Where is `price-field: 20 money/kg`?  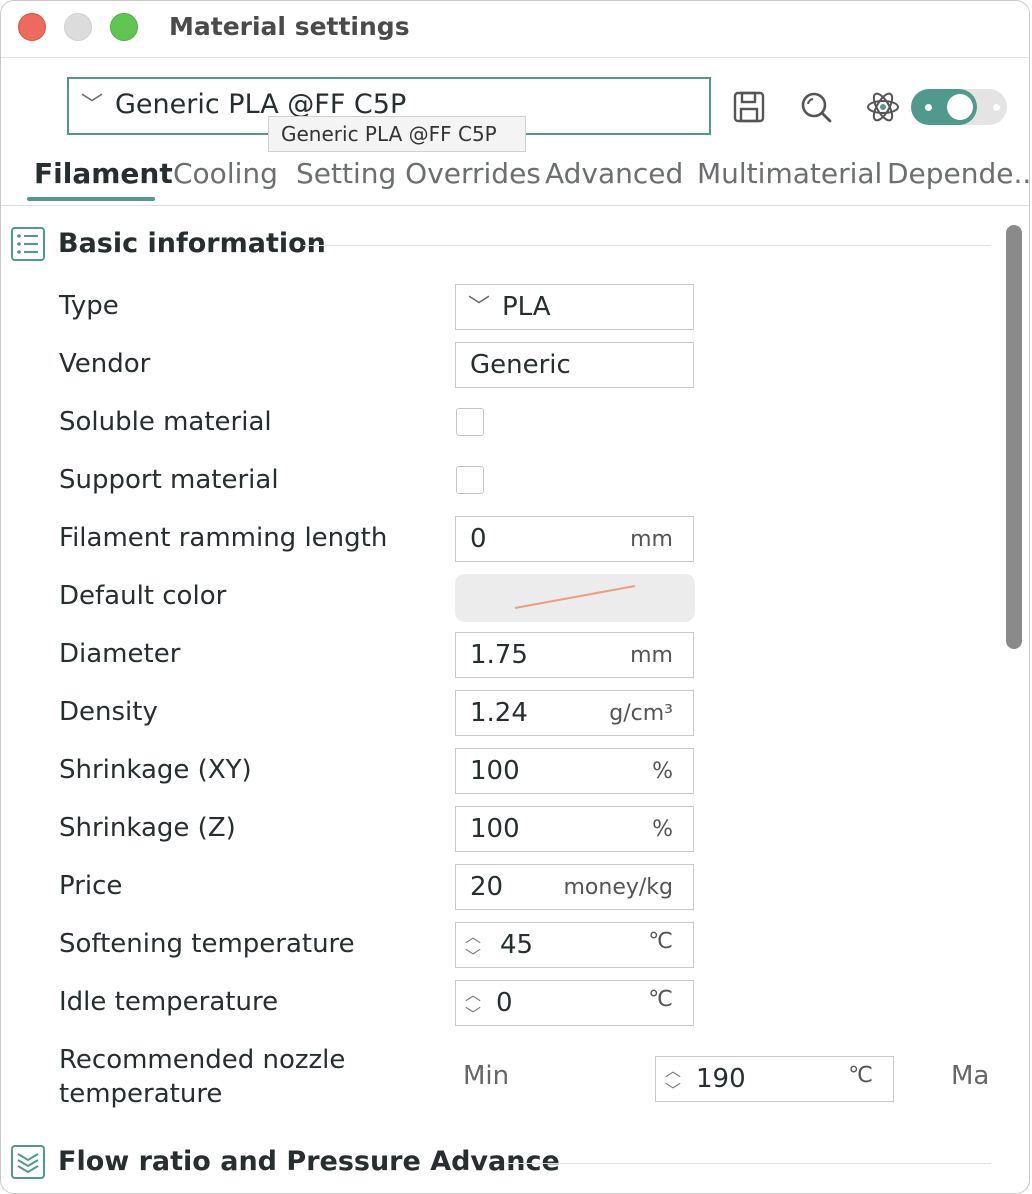 price-field: 20 money/kg is located at coordinates (574, 887).